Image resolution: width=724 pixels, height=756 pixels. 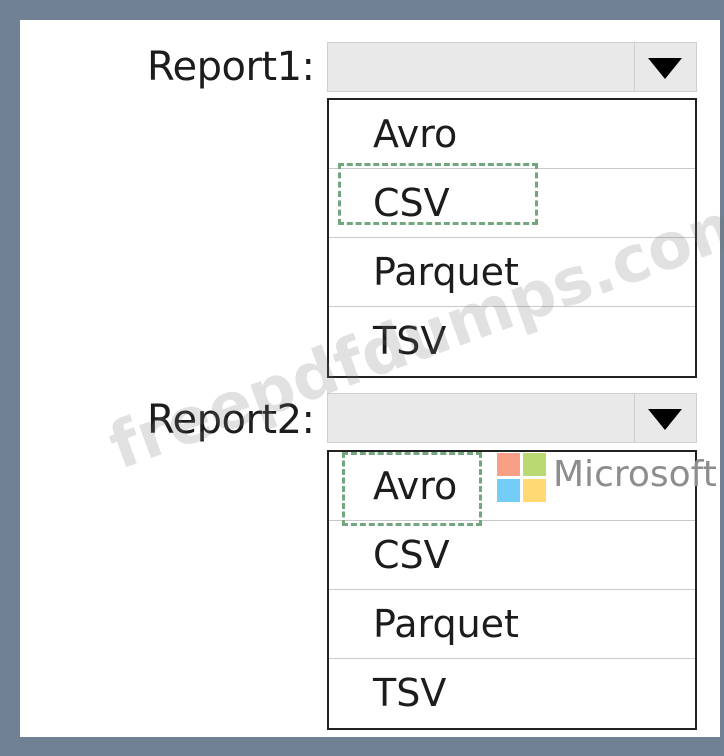 I want to click on report2-answer-highlight, so click(x=412, y=489).